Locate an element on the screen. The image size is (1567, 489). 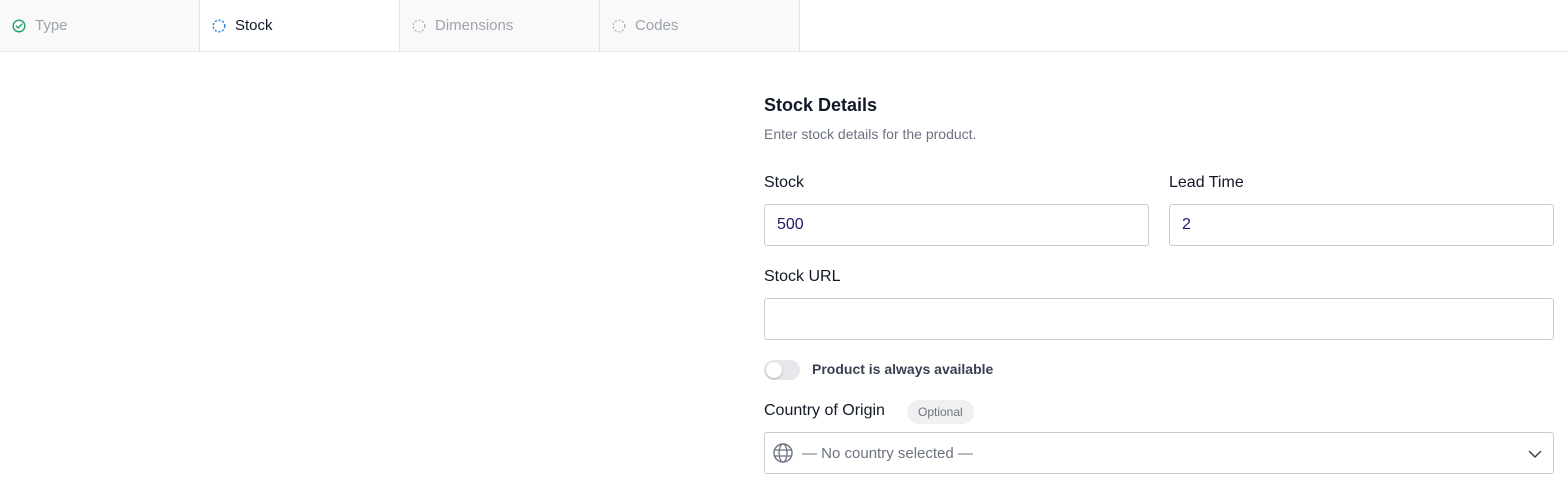
globe-icon is located at coordinates (783, 453).